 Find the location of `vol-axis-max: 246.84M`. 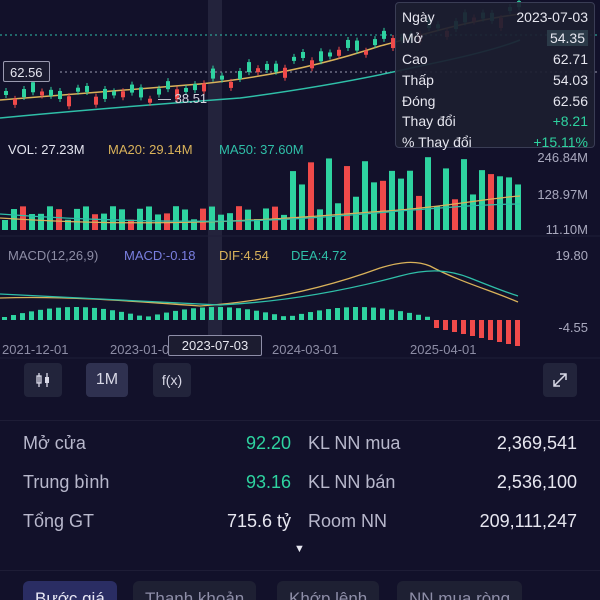

vol-axis-max: 246.84M is located at coordinates (562, 157).